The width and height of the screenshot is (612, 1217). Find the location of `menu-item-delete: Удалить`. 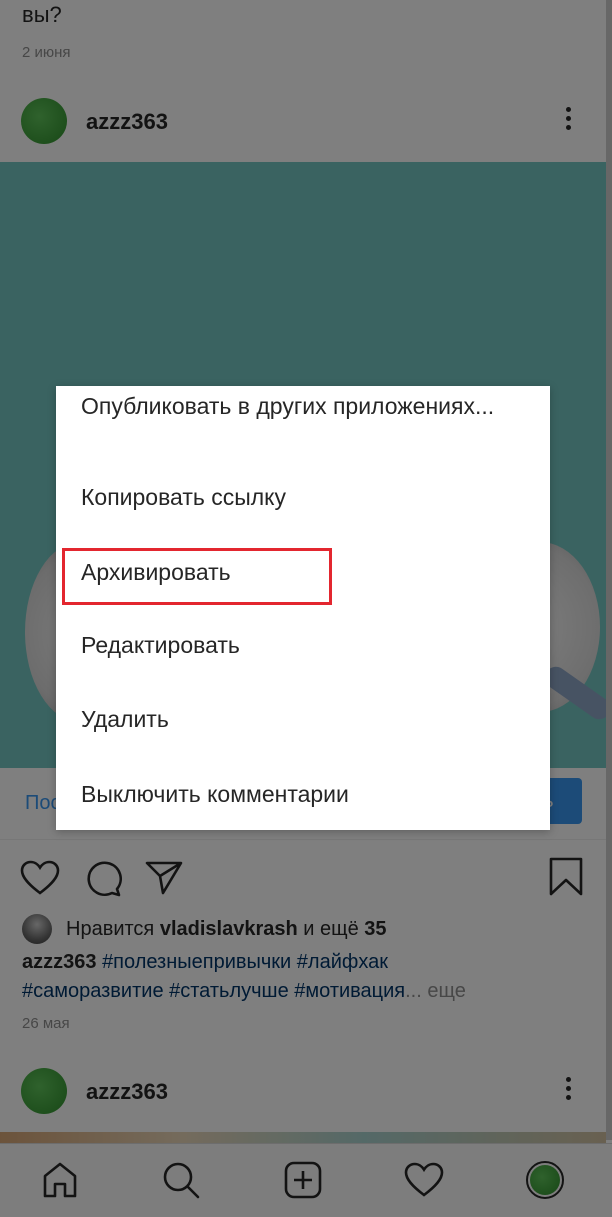

menu-item-delete: Удалить is located at coordinates (311, 719).